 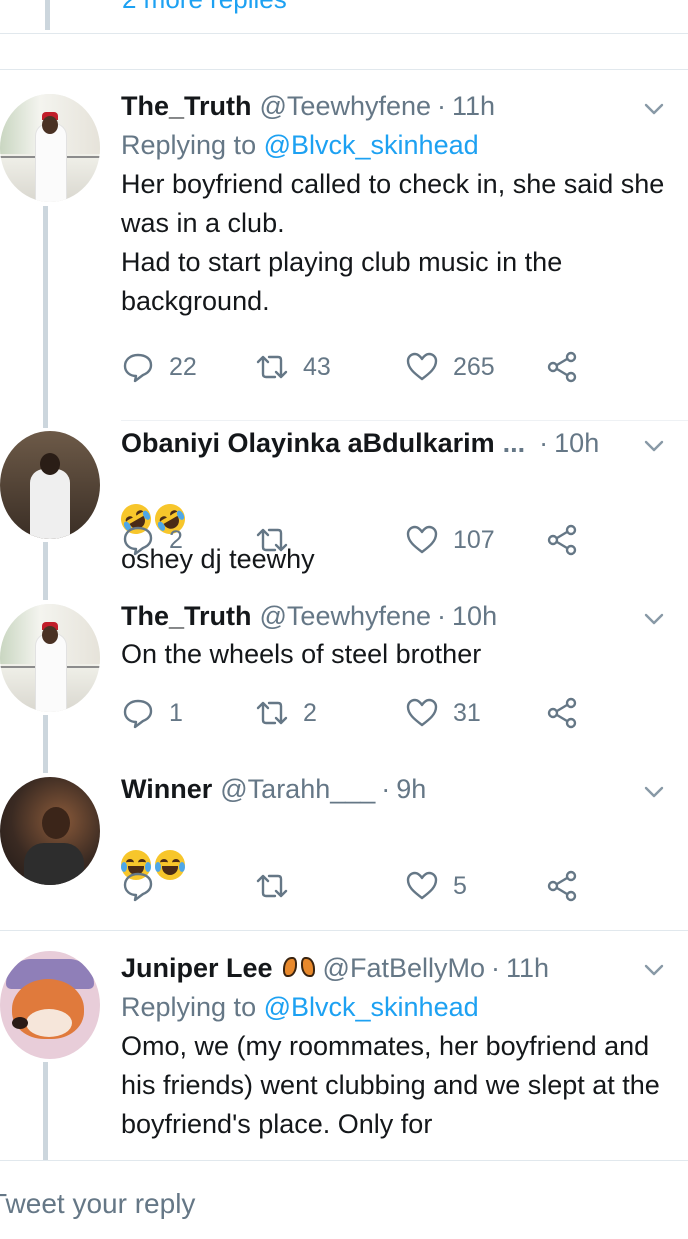 What do you see at coordinates (152, 540) in the screenshot?
I see `reply-button: 2` at bounding box center [152, 540].